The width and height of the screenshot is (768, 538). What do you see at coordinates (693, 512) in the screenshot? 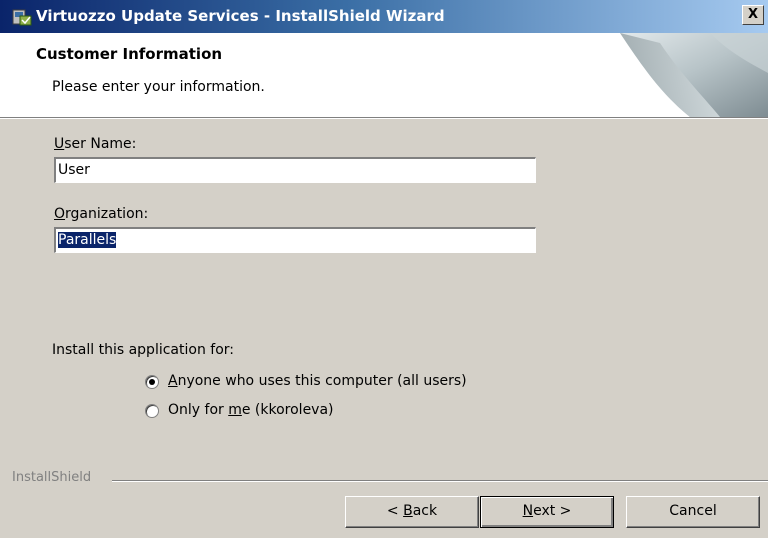
I see `cancel-button: Cancel` at bounding box center [693, 512].